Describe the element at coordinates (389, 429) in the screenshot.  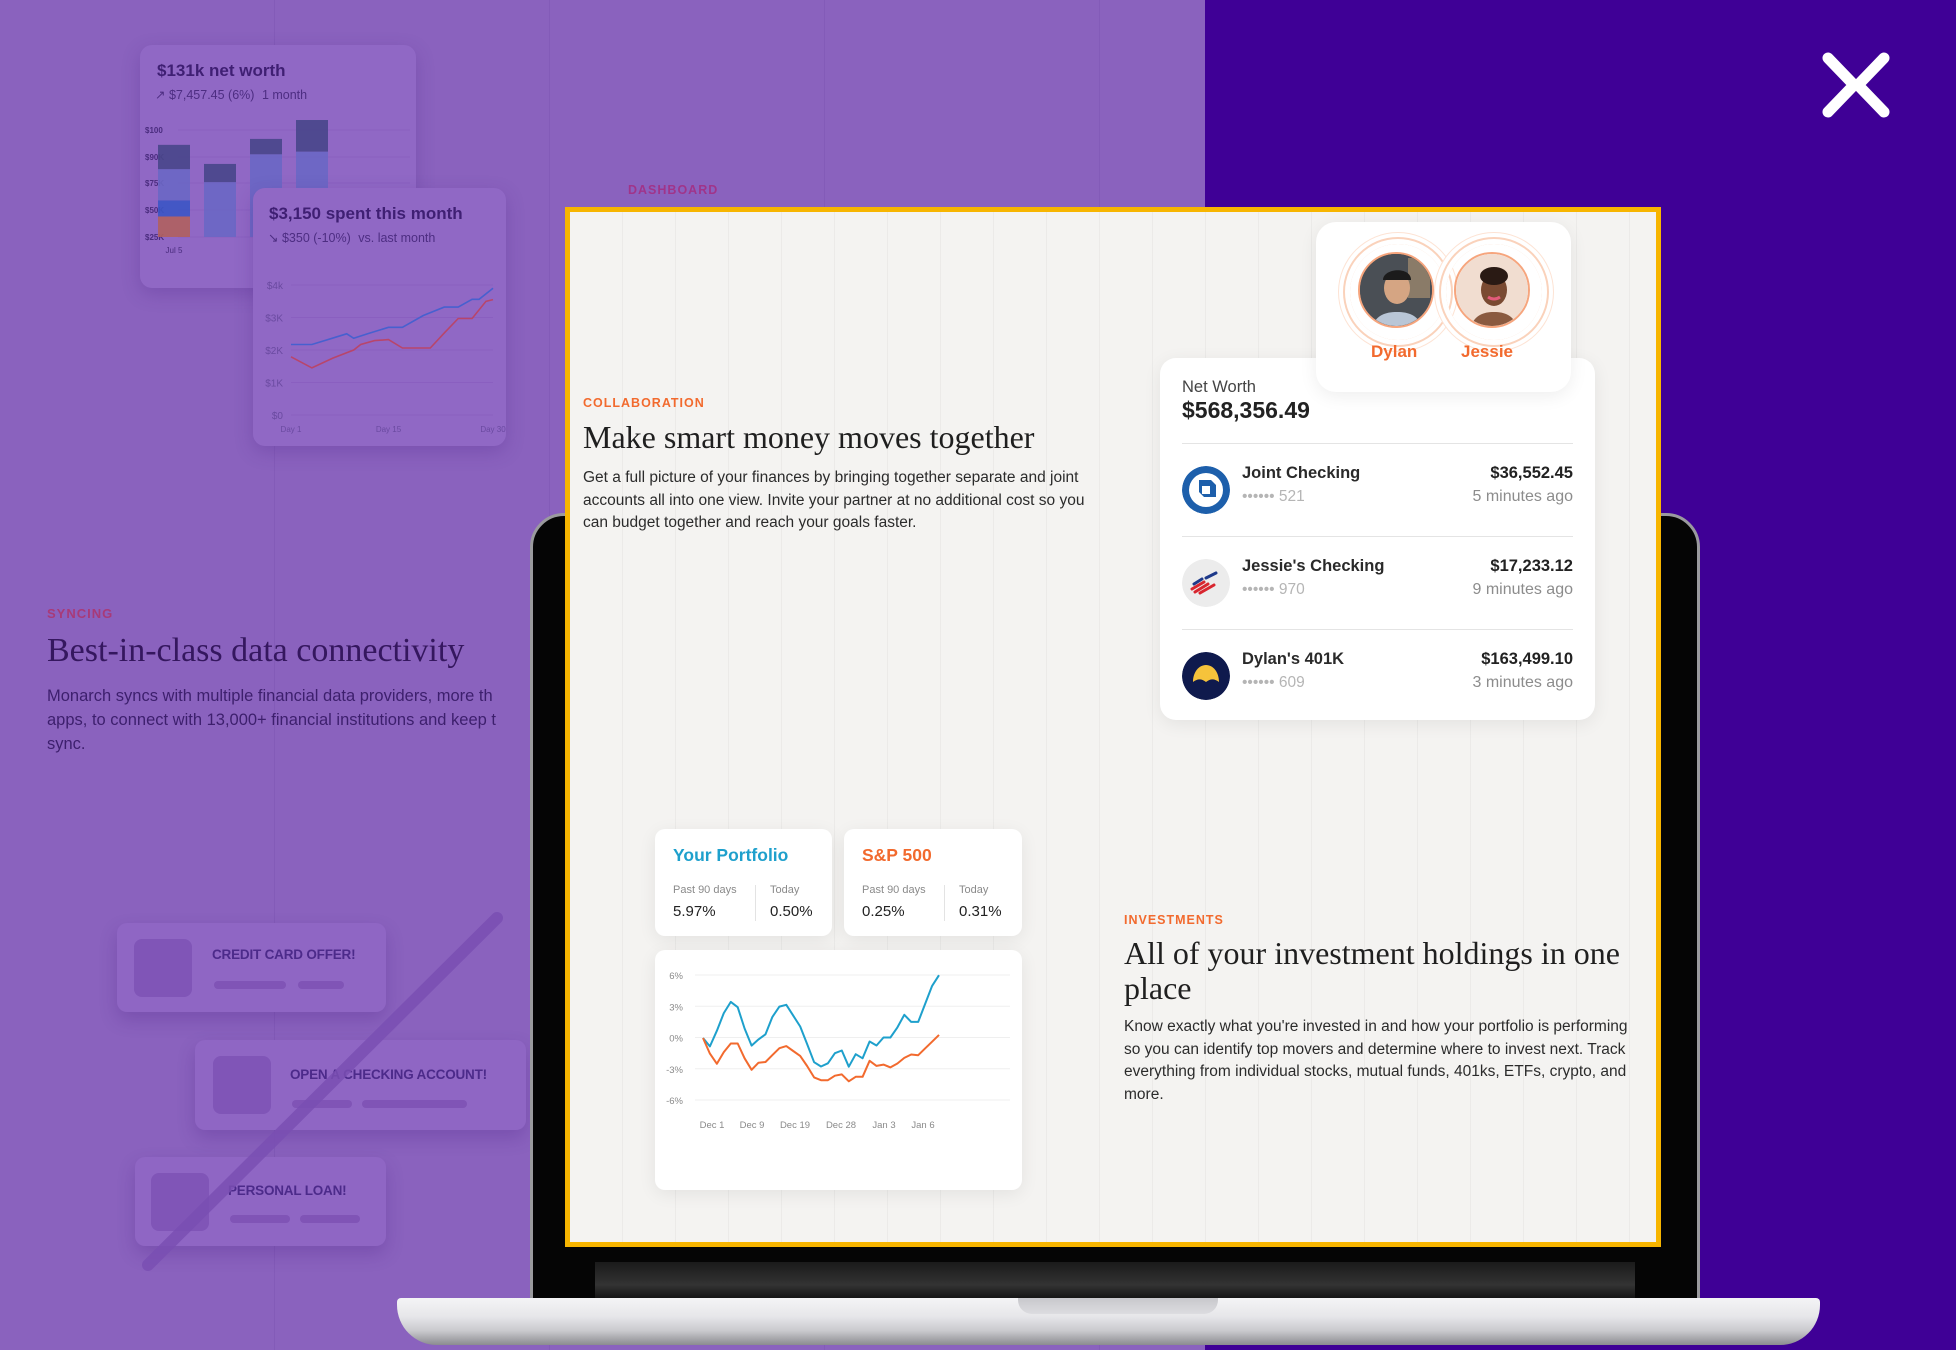
I see `x-tick-label: Day 15` at that location.